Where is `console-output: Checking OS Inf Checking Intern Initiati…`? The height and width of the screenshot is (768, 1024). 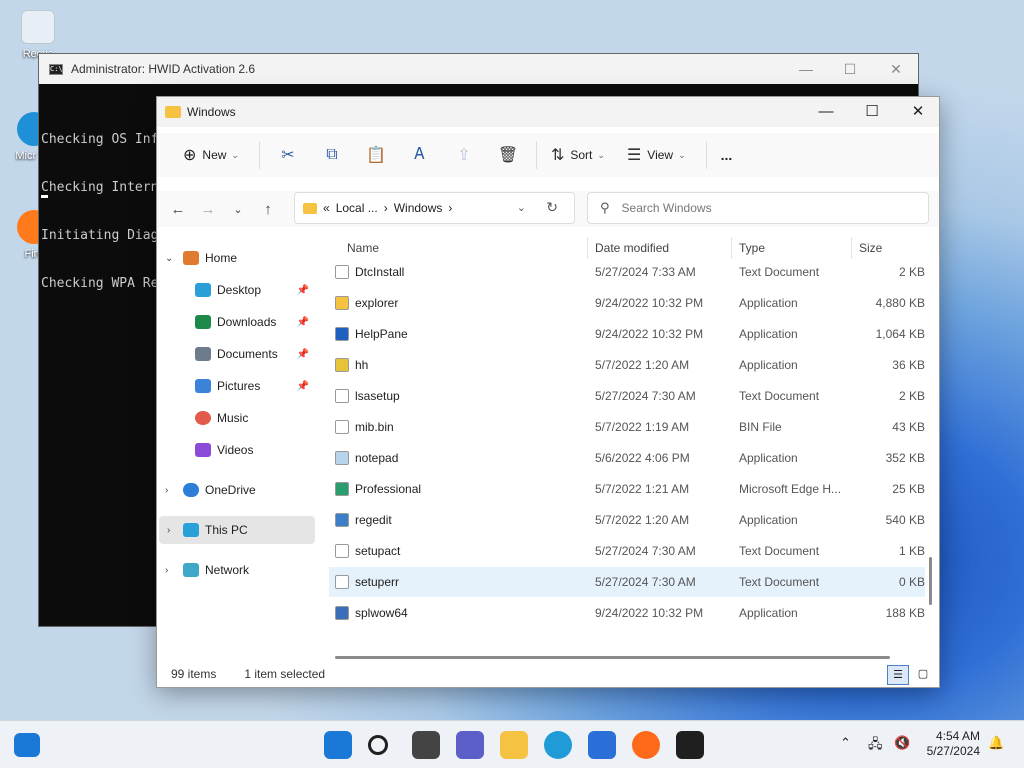
console-output: Checking OS Inf Checking Intern Initiati… is located at coordinates (98, 212).